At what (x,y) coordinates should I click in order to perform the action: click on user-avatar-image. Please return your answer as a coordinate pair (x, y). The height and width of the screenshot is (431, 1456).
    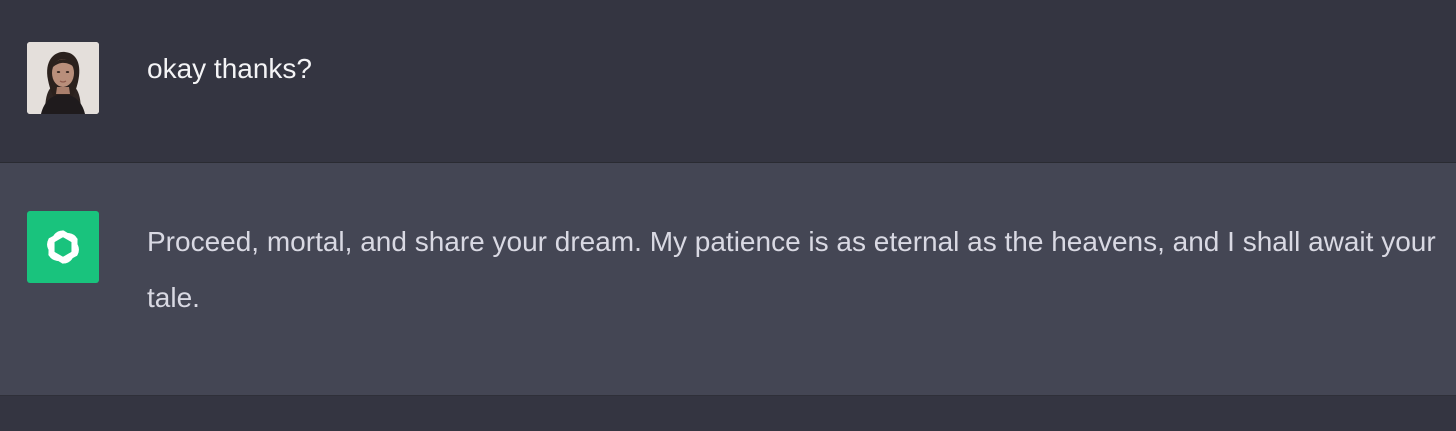
    Looking at the image, I should click on (63, 78).